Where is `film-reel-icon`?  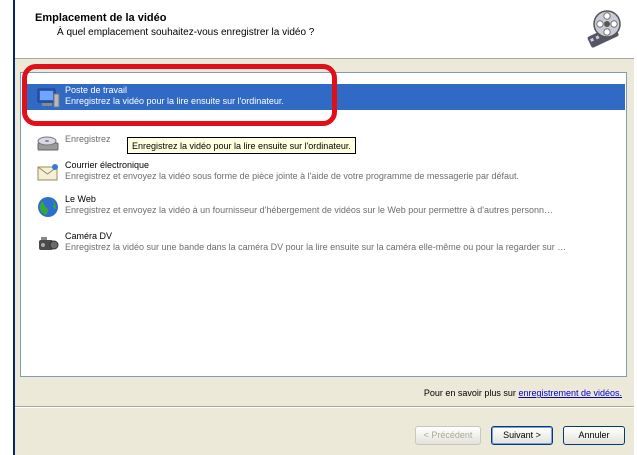
film-reel-icon is located at coordinates (604, 29).